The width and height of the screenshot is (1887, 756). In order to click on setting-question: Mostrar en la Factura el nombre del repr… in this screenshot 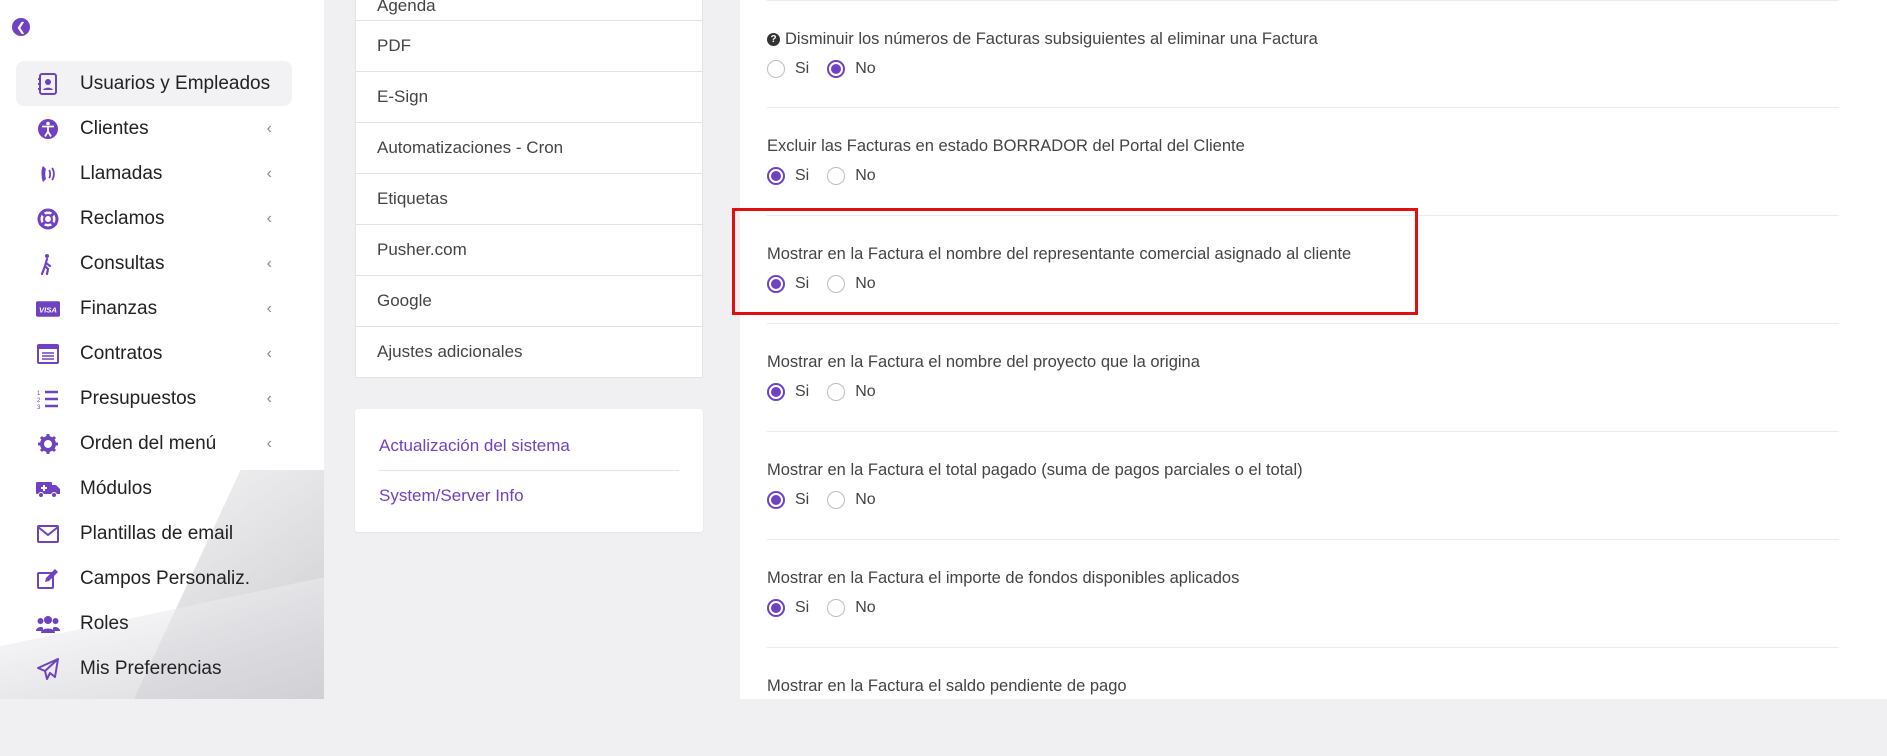, I will do `click(1059, 253)`.